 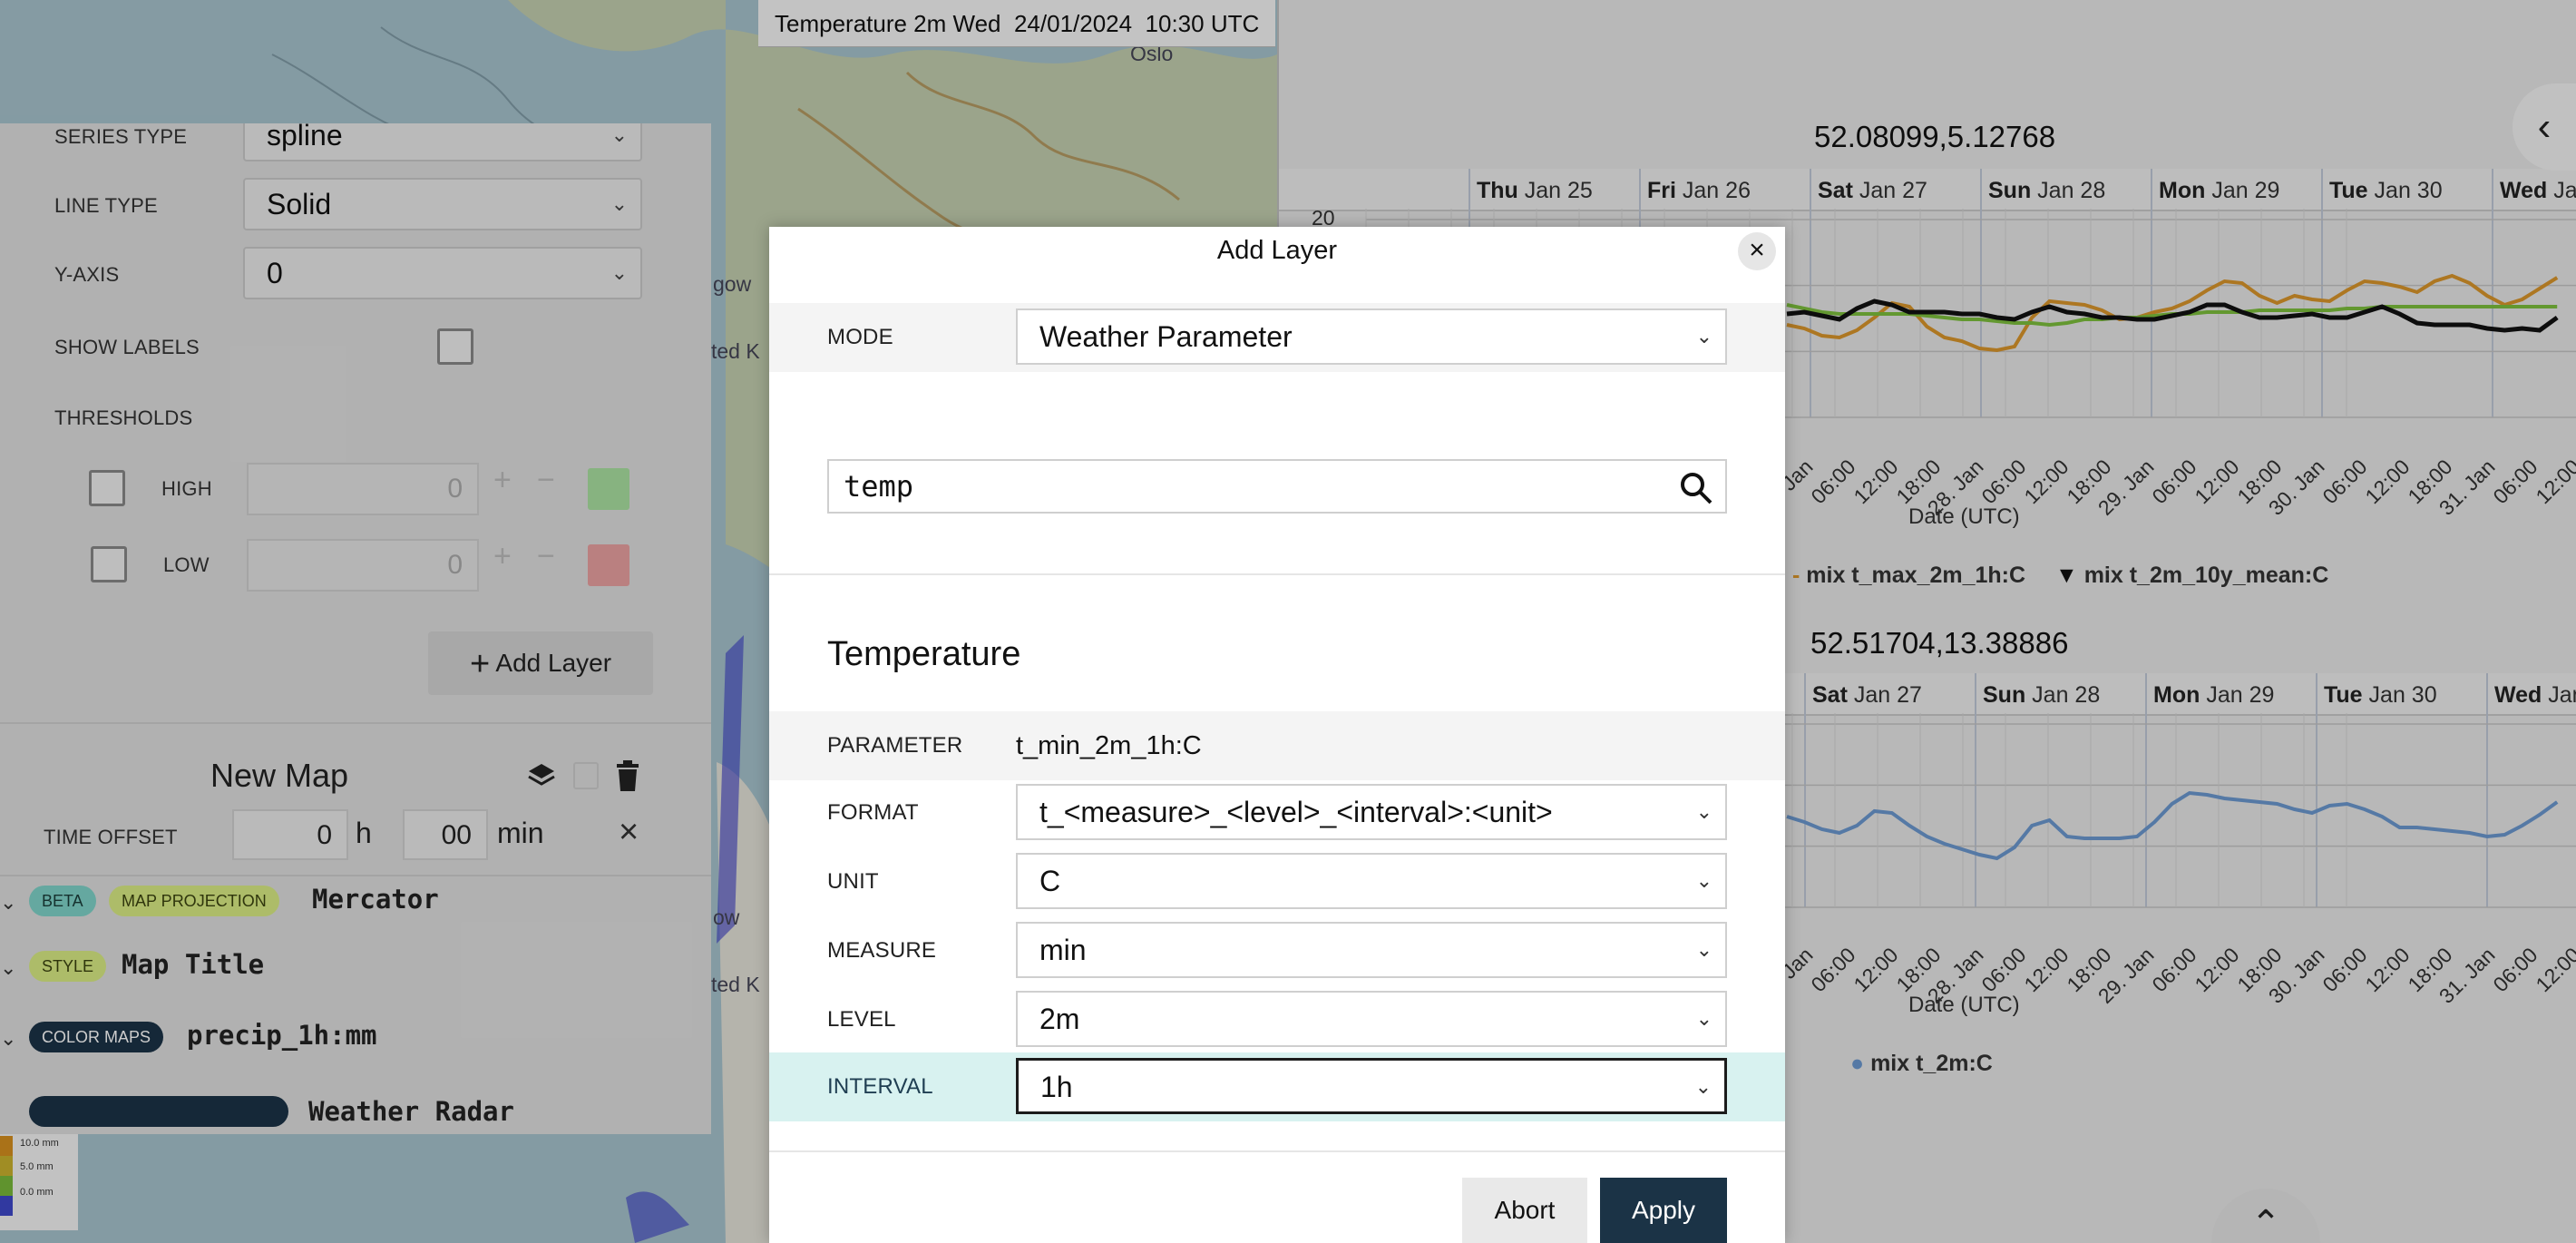 What do you see at coordinates (873, 812) in the screenshot?
I see `format-label: FORMAT` at bounding box center [873, 812].